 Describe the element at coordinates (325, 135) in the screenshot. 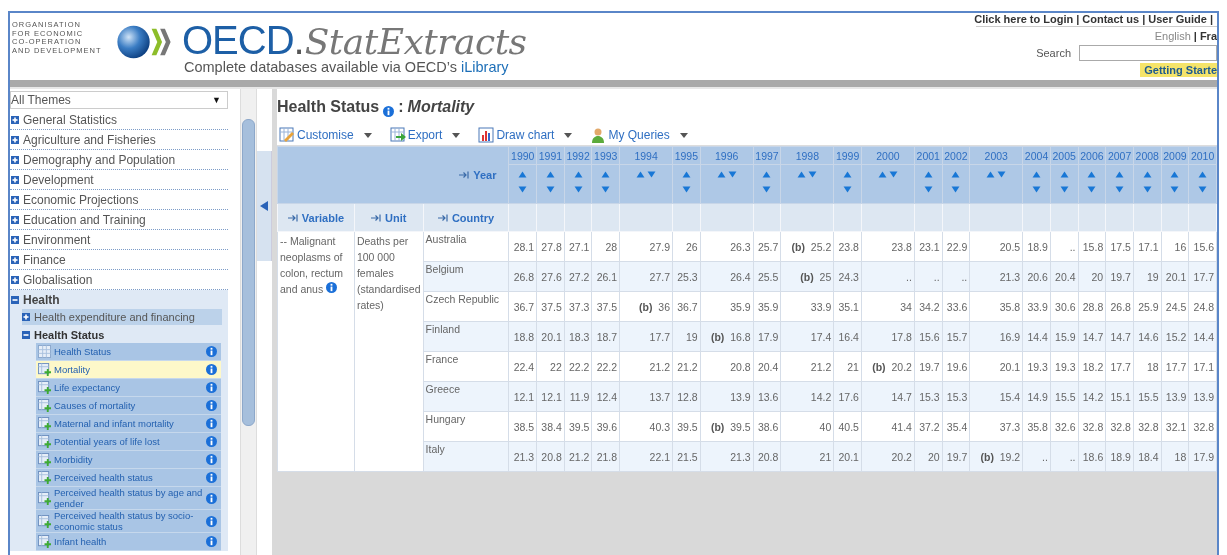

I see `toolbar-button: Customise` at that location.